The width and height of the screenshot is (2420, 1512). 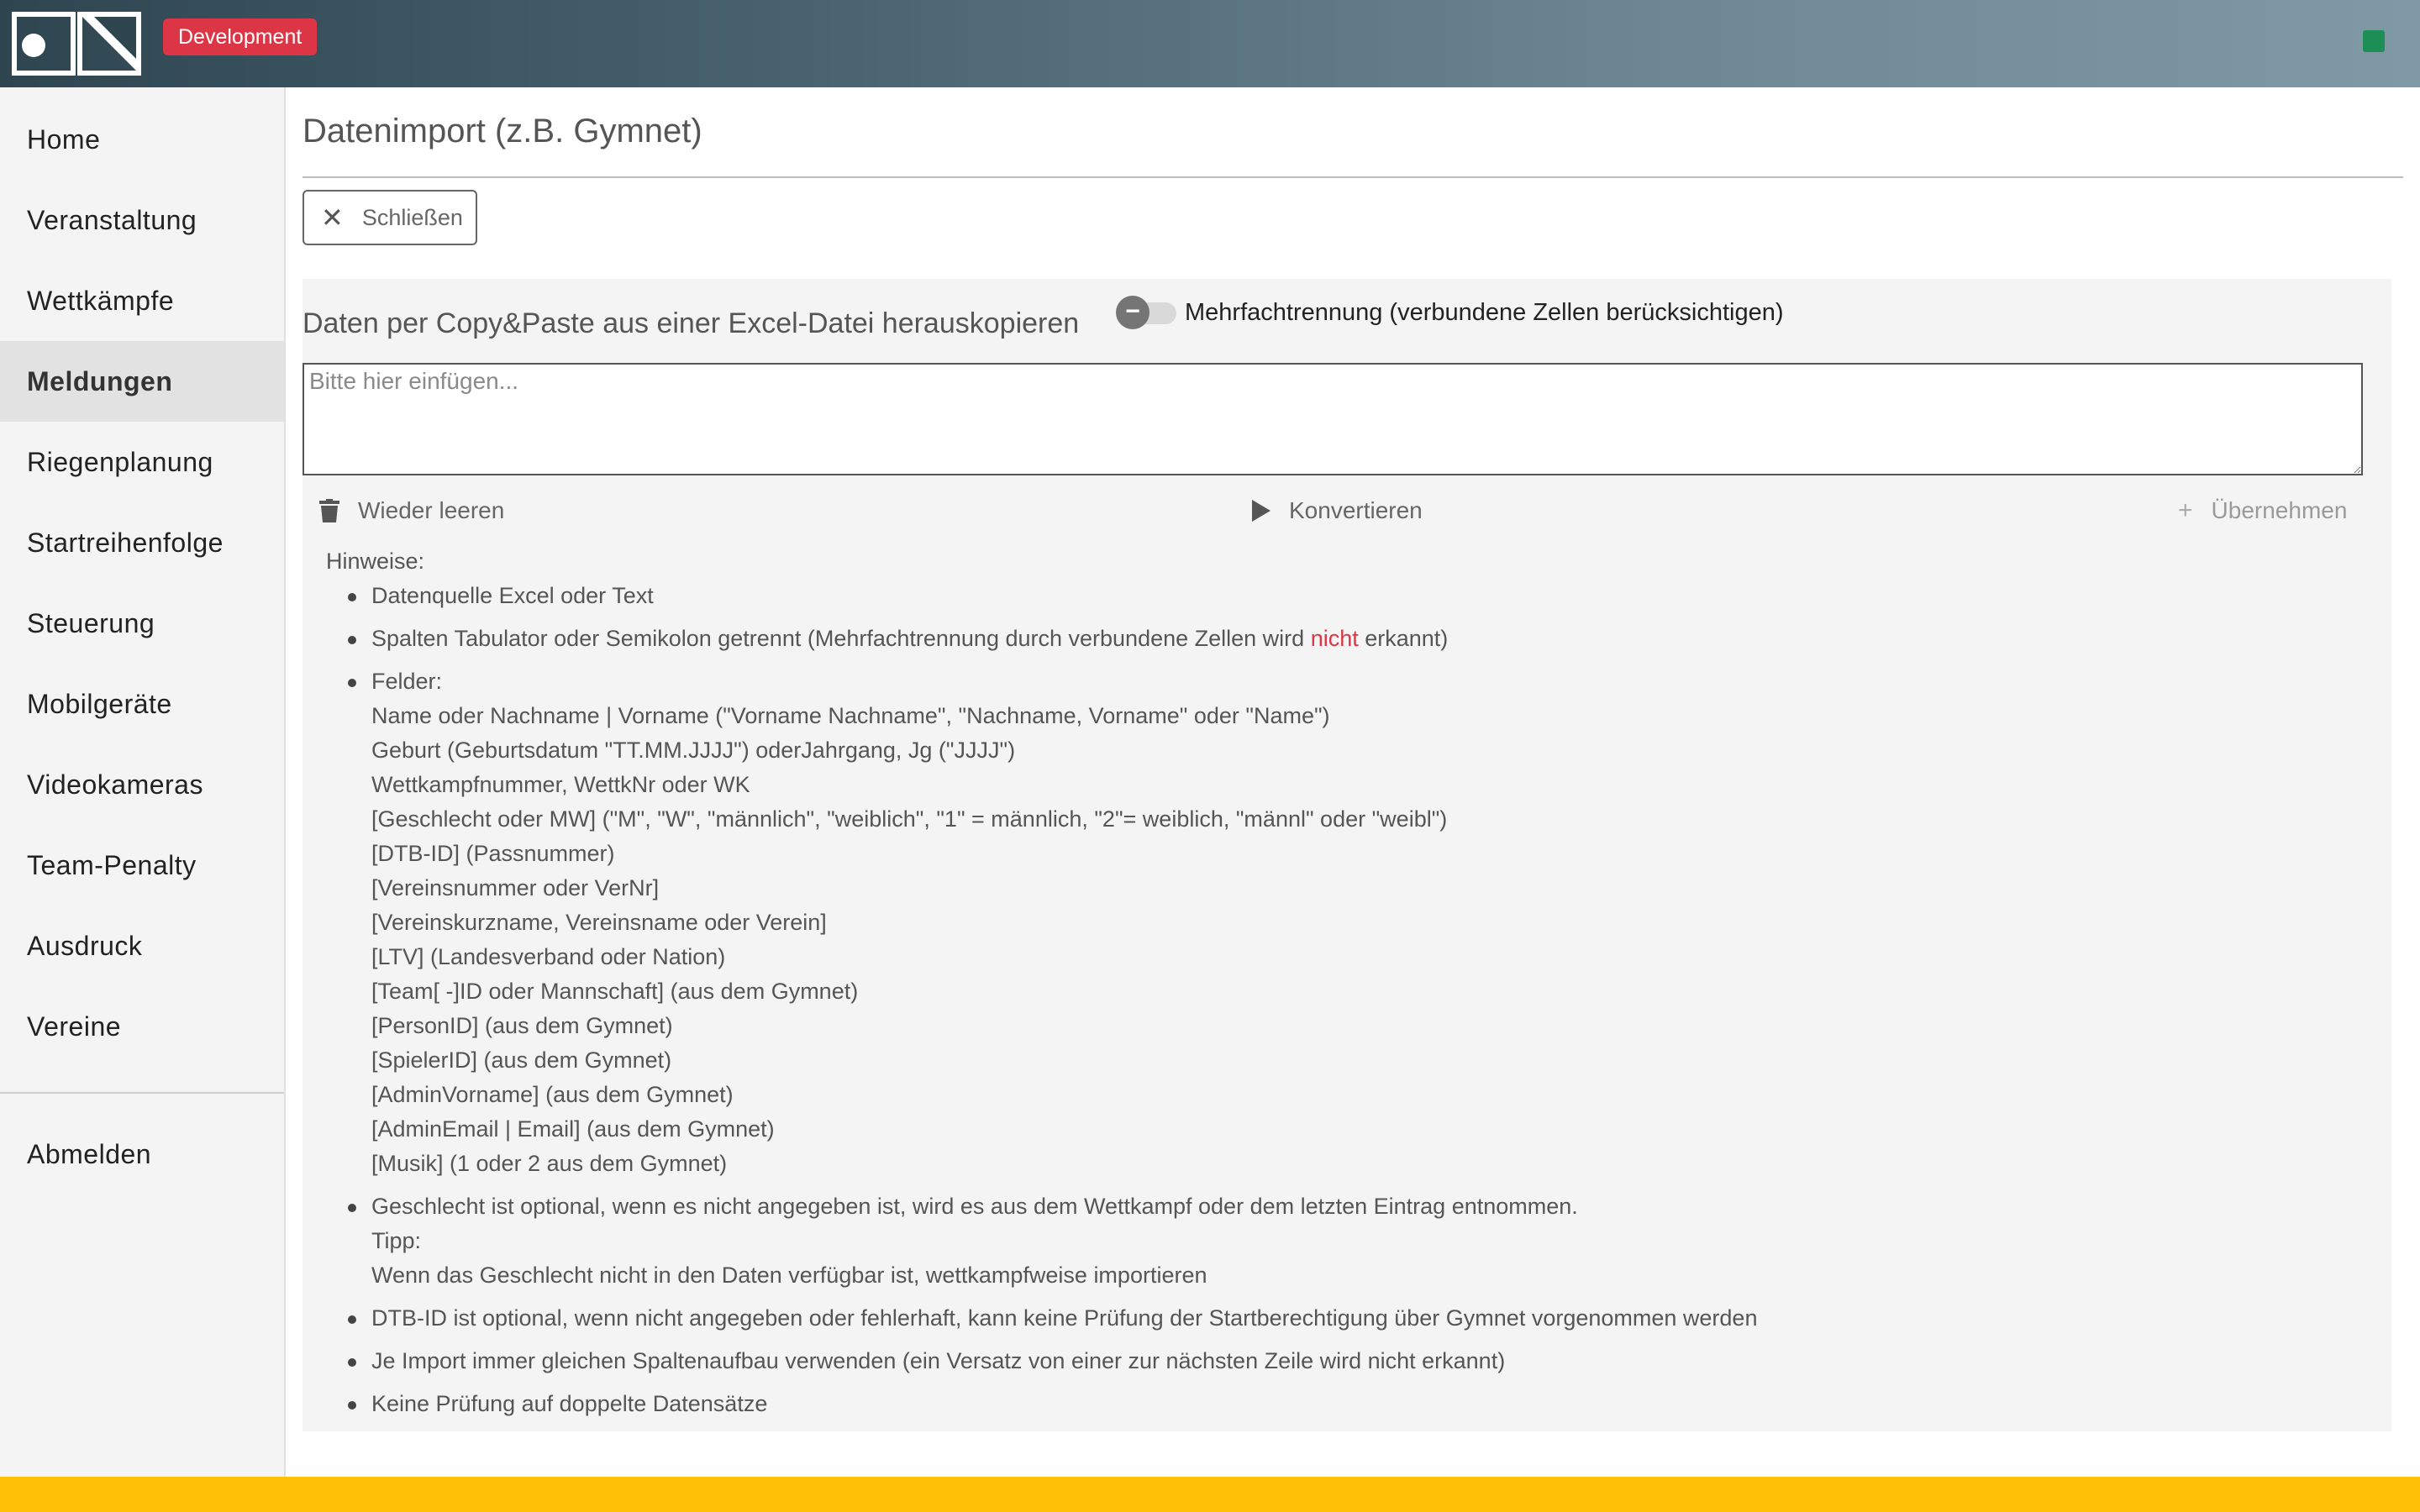 What do you see at coordinates (1210, 1494) in the screenshot?
I see `footer-status-bar` at bounding box center [1210, 1494].